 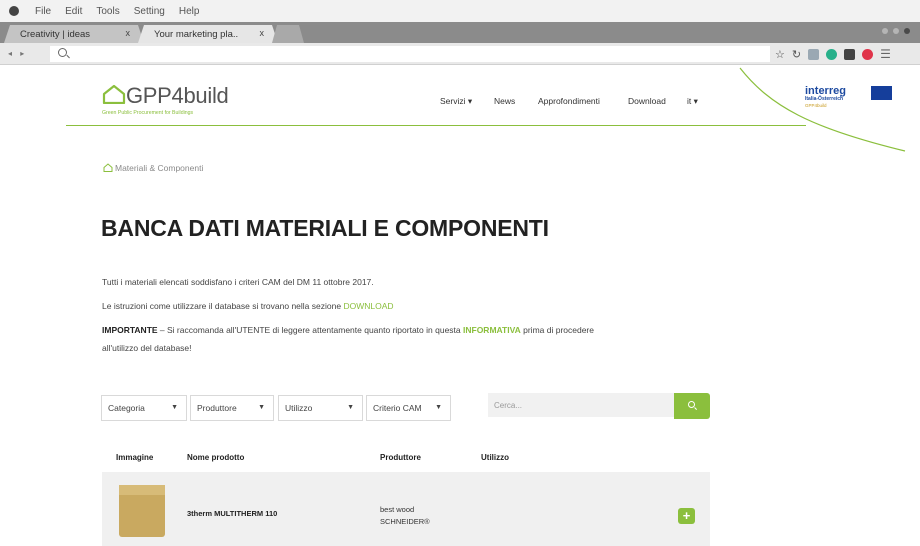 I want to click on logo-subtitle: Green Public Procurement for Buildings, so click(x=148, y=113).